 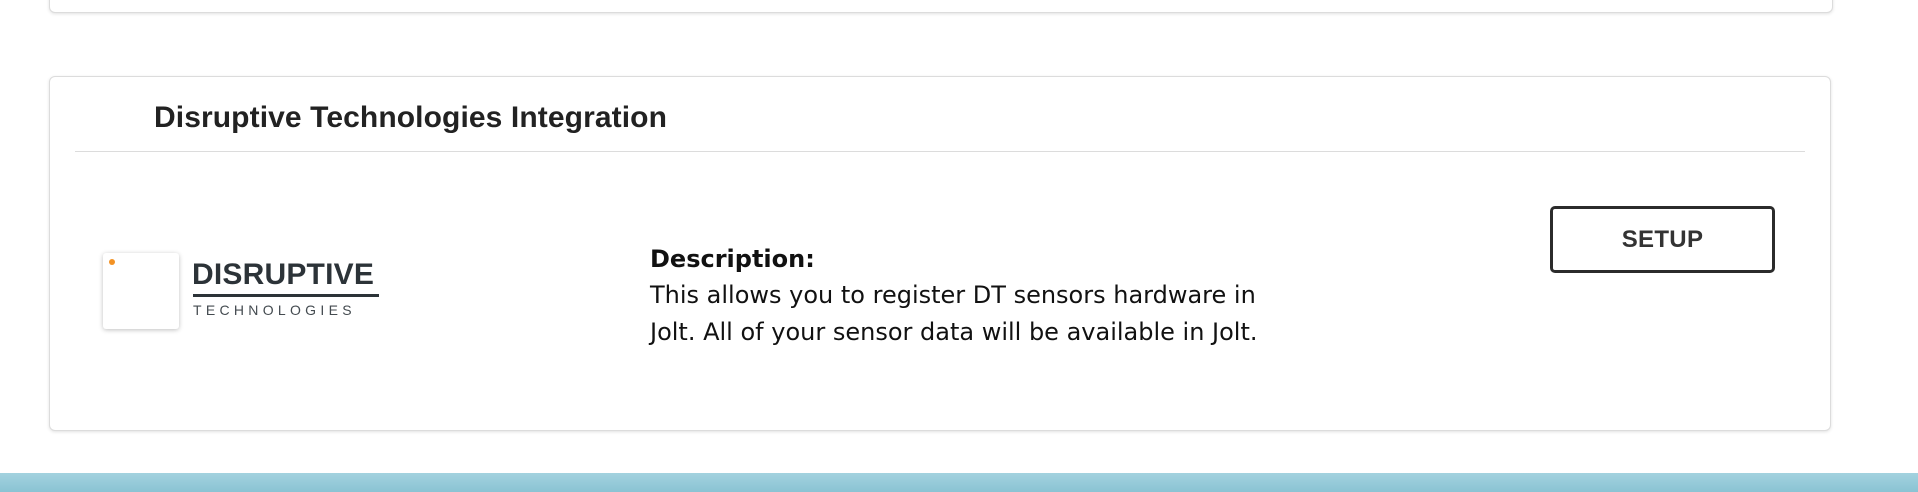 I want to click on card-divider, so click(x=940, y=151).